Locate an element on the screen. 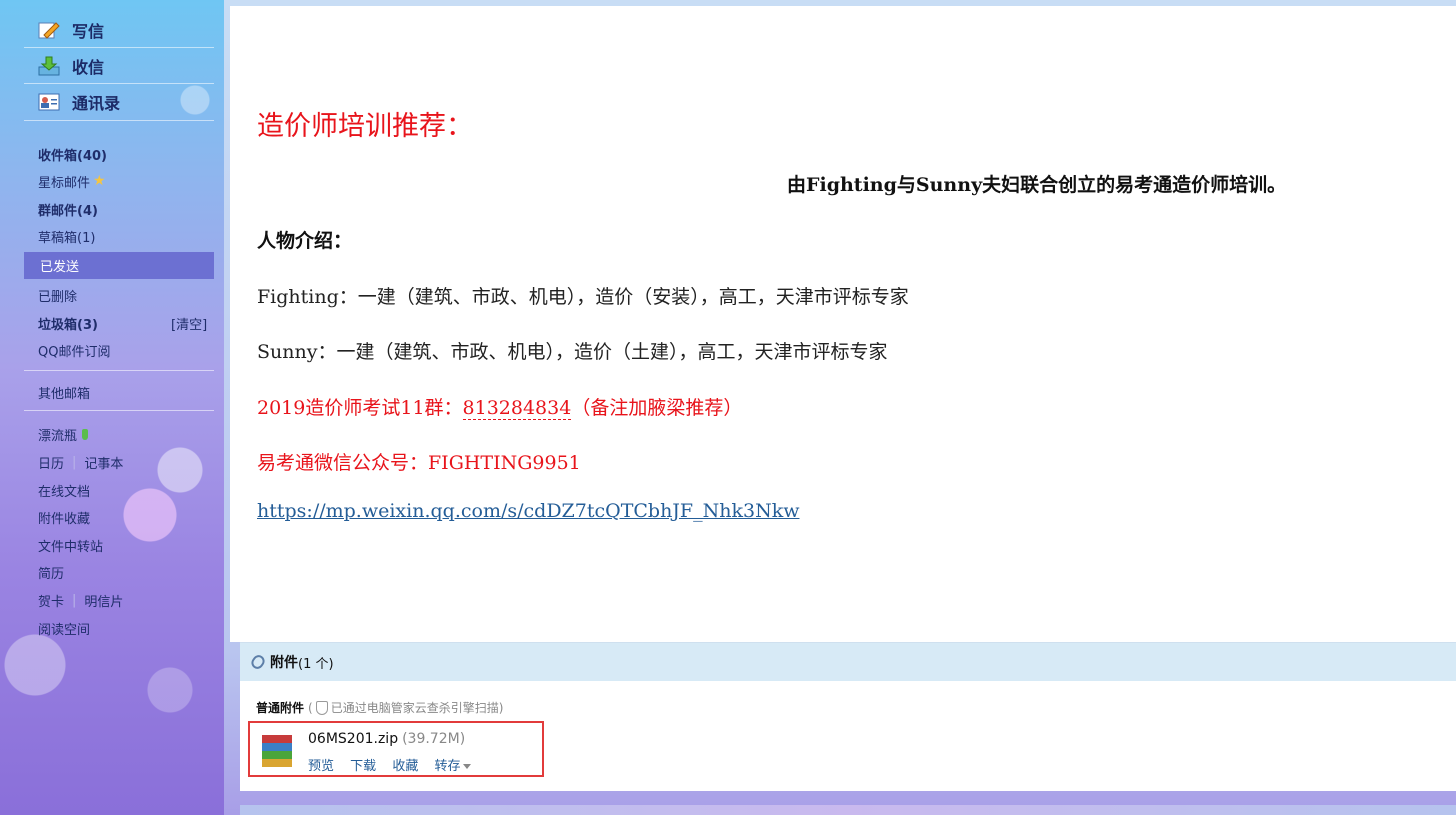 This screenshot has width=1456, height=815. app-card: 贺卡 is located at coordinates (51, 600).